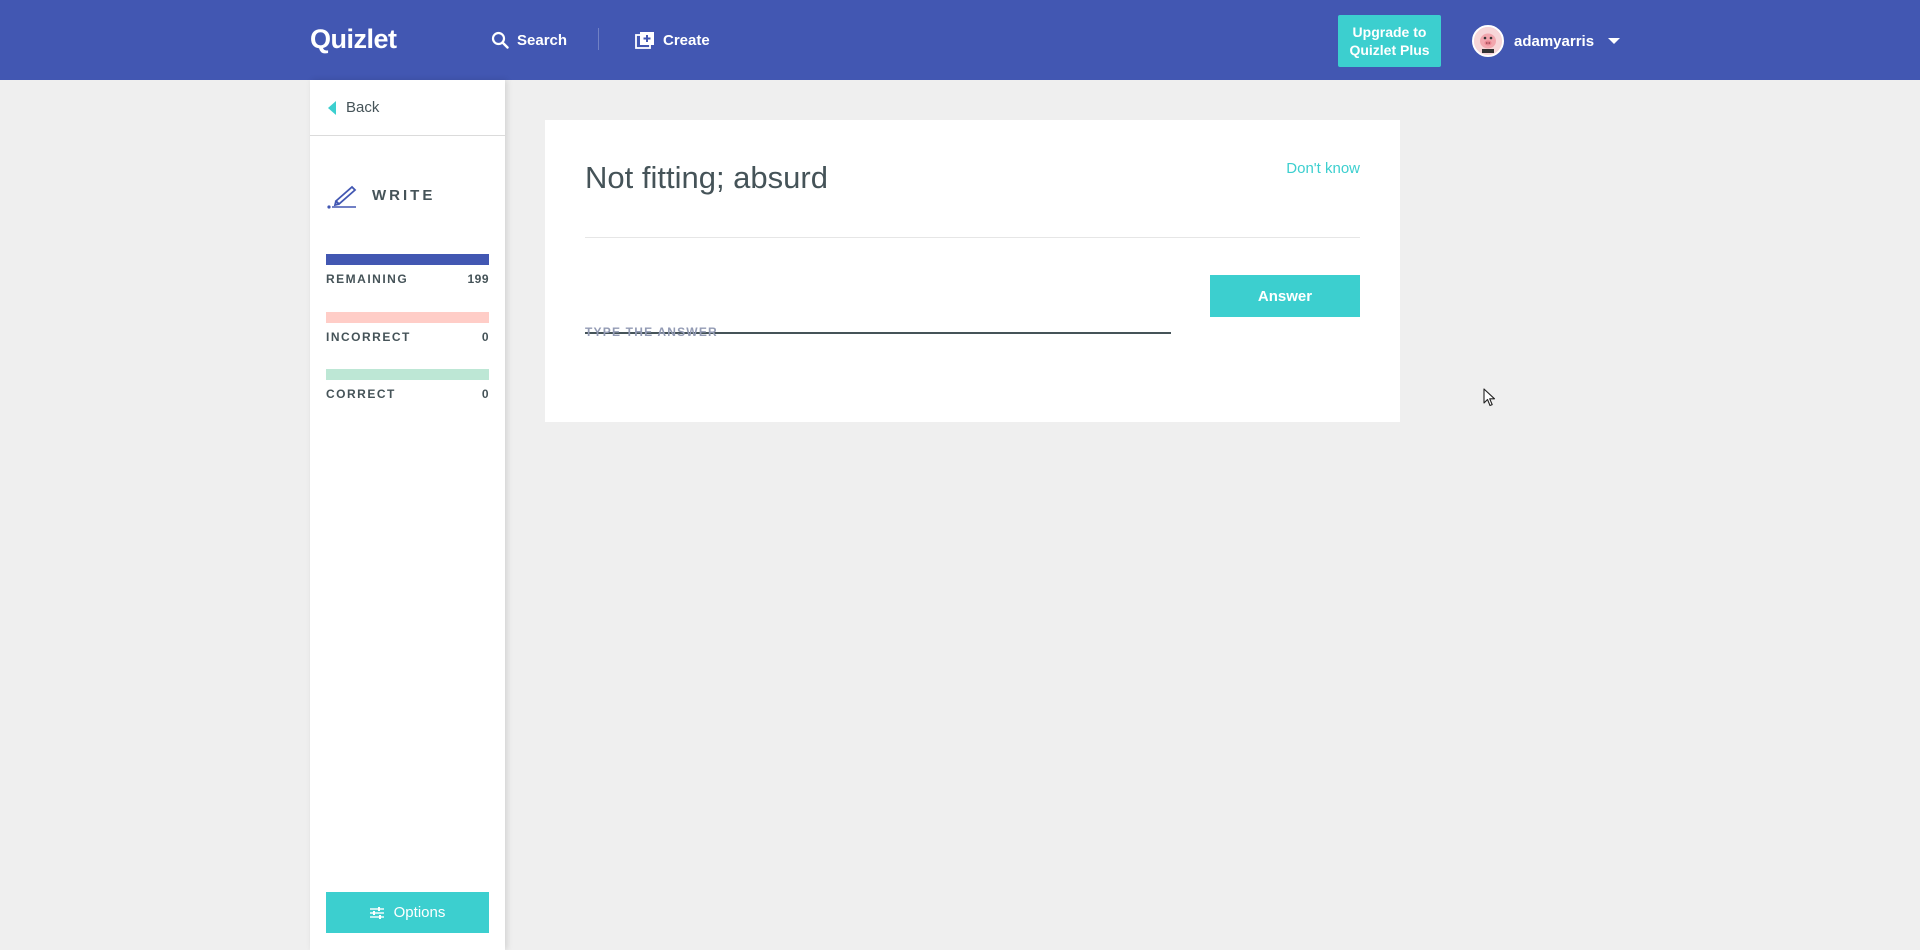 This screenshot has width=1920, height=950. Describe the element at coordinates (598, 39) in the screenshot. I see `nav-divider` at that location.